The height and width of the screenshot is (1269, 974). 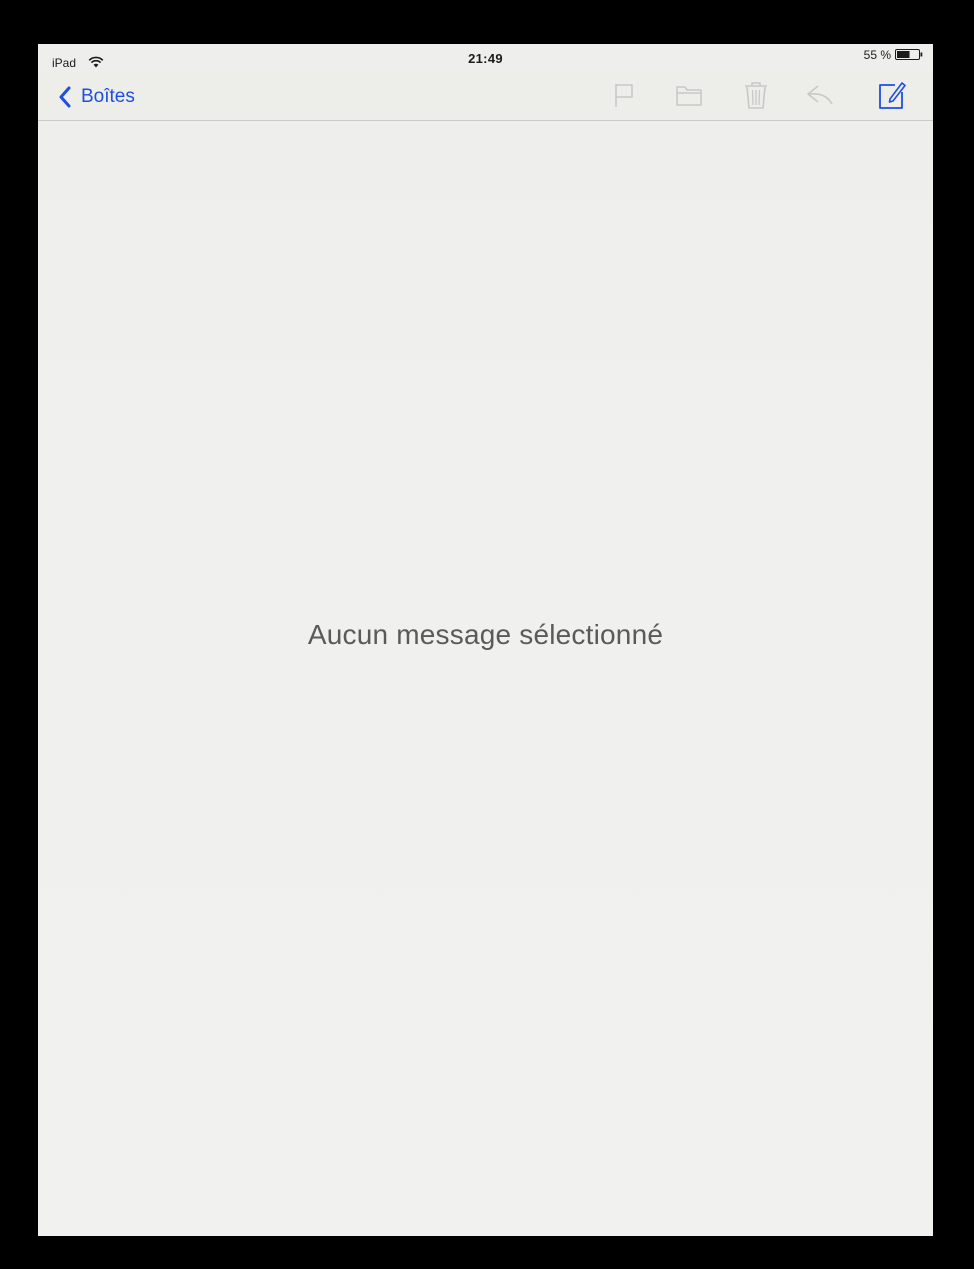 I want to click on reply-icon, so click(x=820, y=95).